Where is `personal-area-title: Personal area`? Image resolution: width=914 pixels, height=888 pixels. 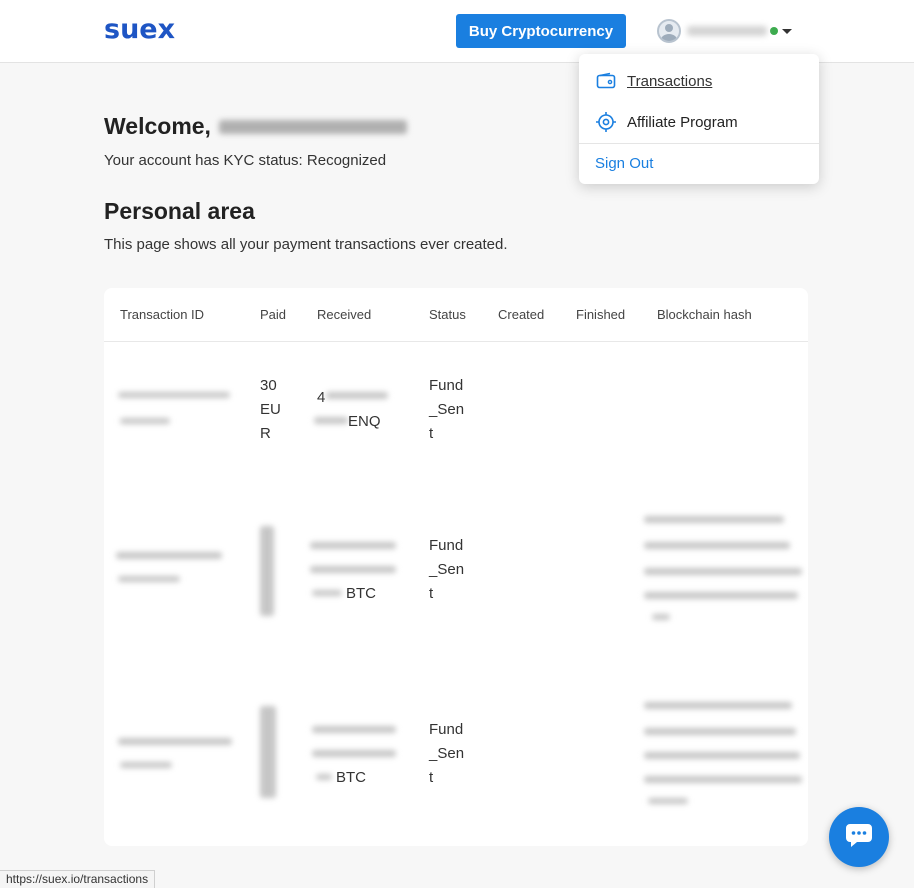
personal-area-title: Personal area is located at coordinates (179, 211).